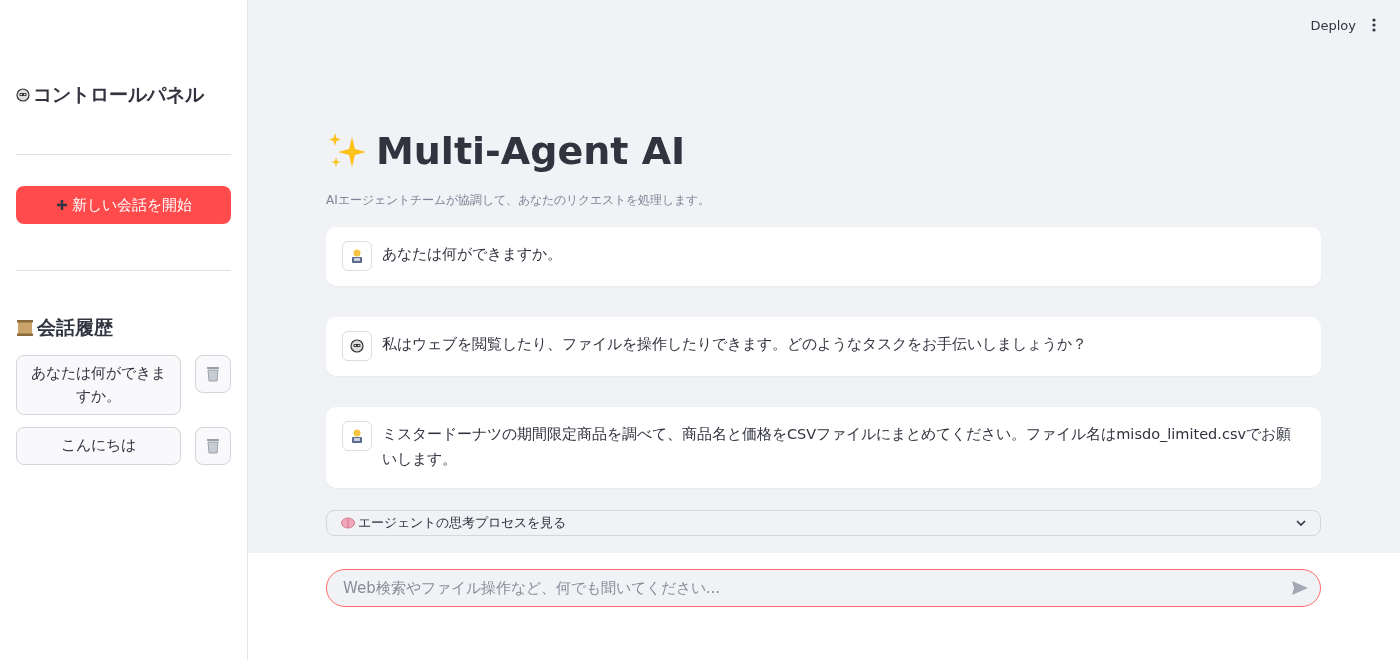  I want to click on chevron-icon, so click(1301, 522).